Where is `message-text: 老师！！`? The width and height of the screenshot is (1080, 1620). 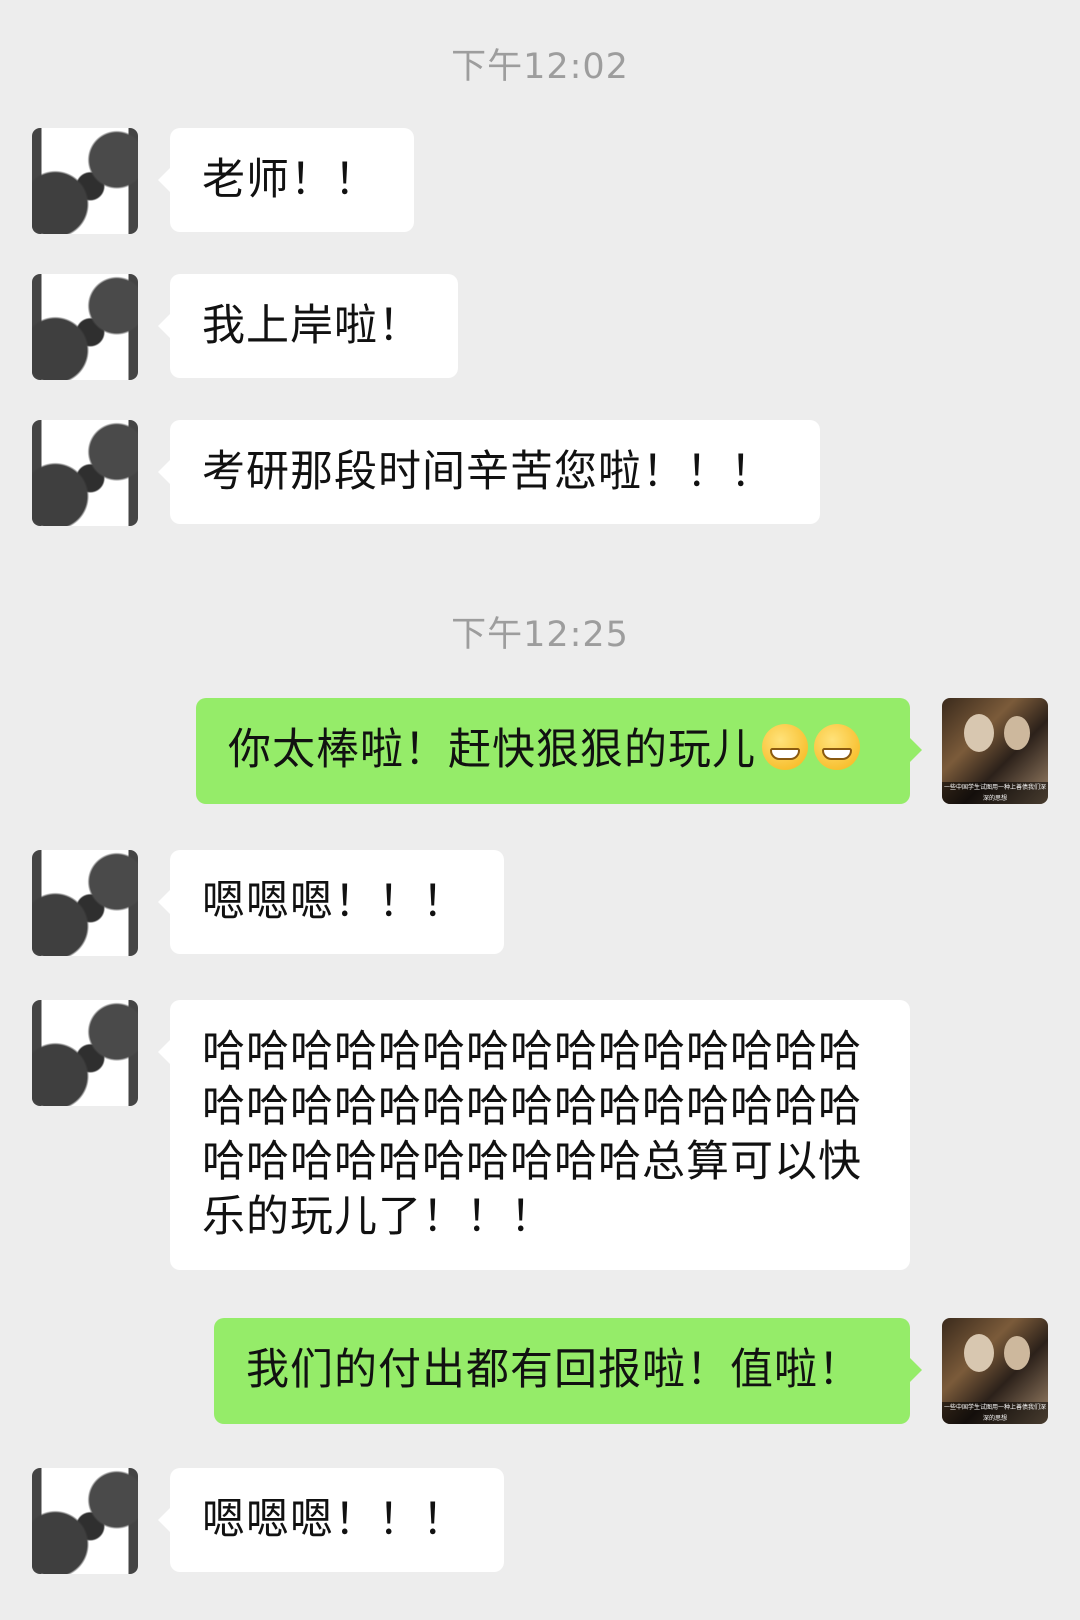
message-text: 老师！！ is located at coordinates (290, 180).